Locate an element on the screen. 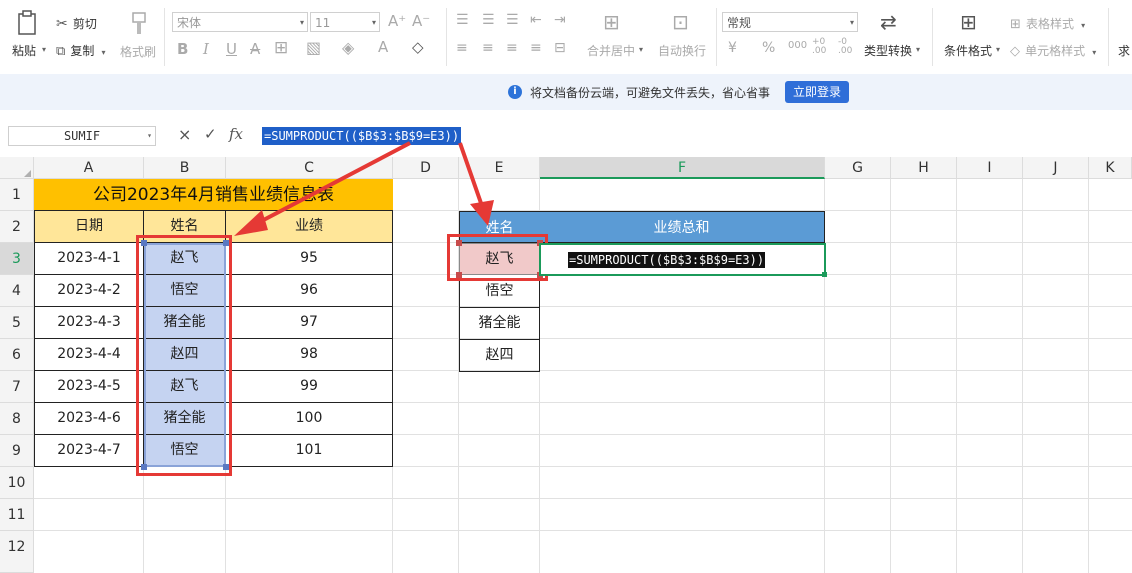 This screenshot has height=573, width=1132. strikethrough-icon: A is located at coordinates (255, 49).